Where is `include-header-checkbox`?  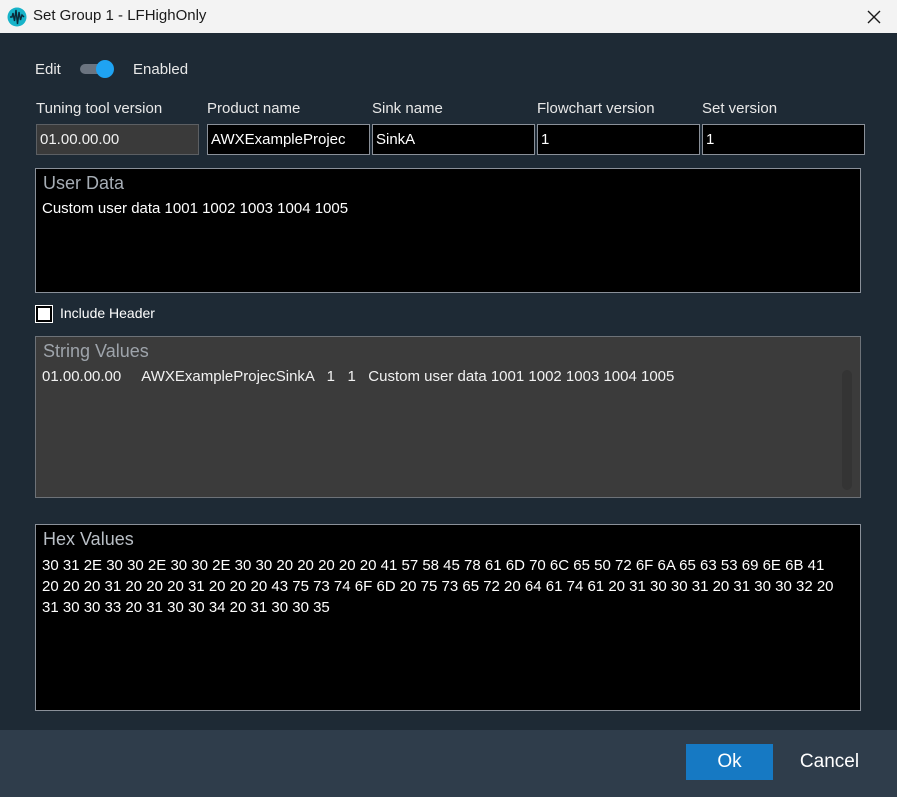
include-header-checkbox is located at coordinates (44, 314).